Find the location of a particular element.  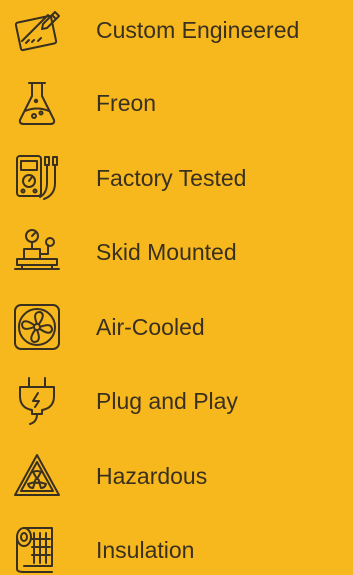

feature-item-custom-engineered: Custom Engineered is located at coordinates (176, 30).